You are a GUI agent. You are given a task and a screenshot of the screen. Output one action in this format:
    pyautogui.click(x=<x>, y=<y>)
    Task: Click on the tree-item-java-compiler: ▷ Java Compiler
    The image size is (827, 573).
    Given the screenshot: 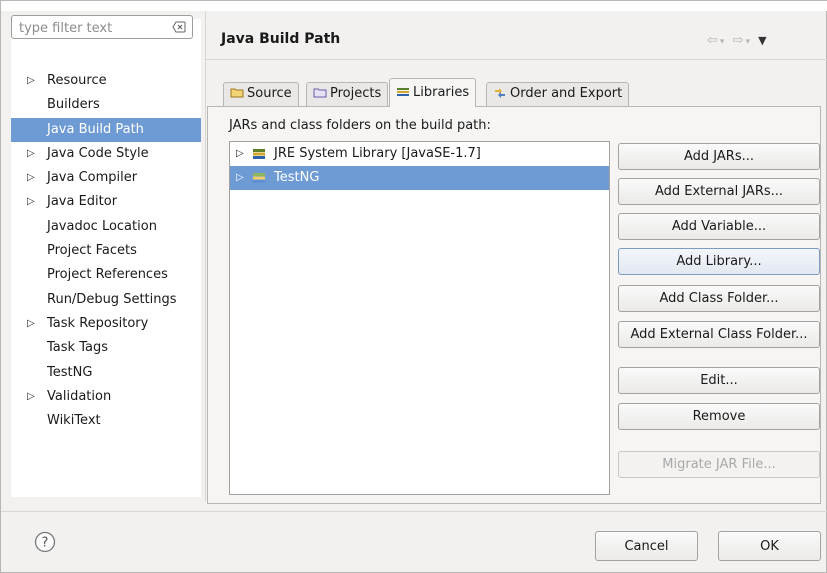 What is the action you would take?
    pyautogui.click(x=106, y=178)
    